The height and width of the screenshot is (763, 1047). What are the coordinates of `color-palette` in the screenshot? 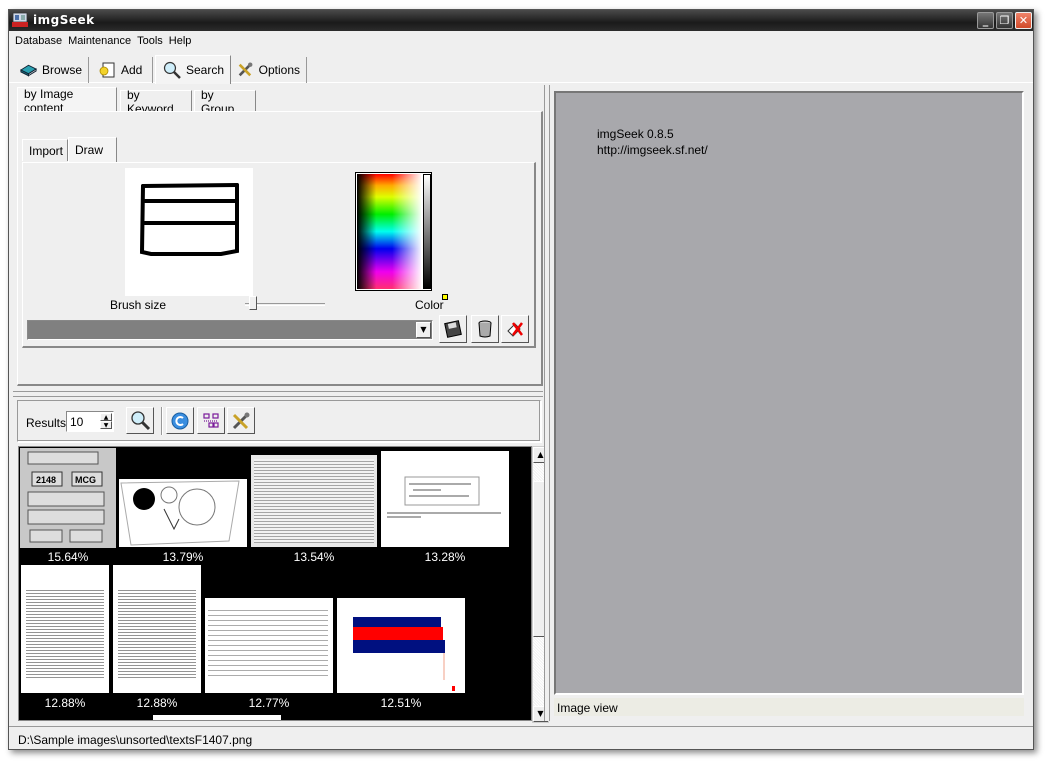 It's located at (393, 231).